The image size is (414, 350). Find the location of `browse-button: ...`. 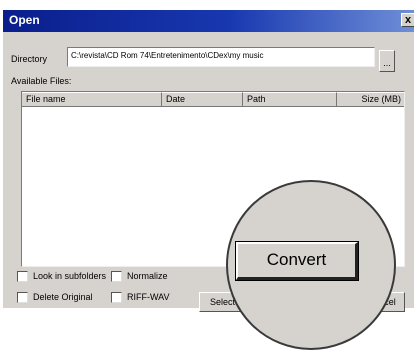

browse-button: ... is located at coordinates (387, 61).